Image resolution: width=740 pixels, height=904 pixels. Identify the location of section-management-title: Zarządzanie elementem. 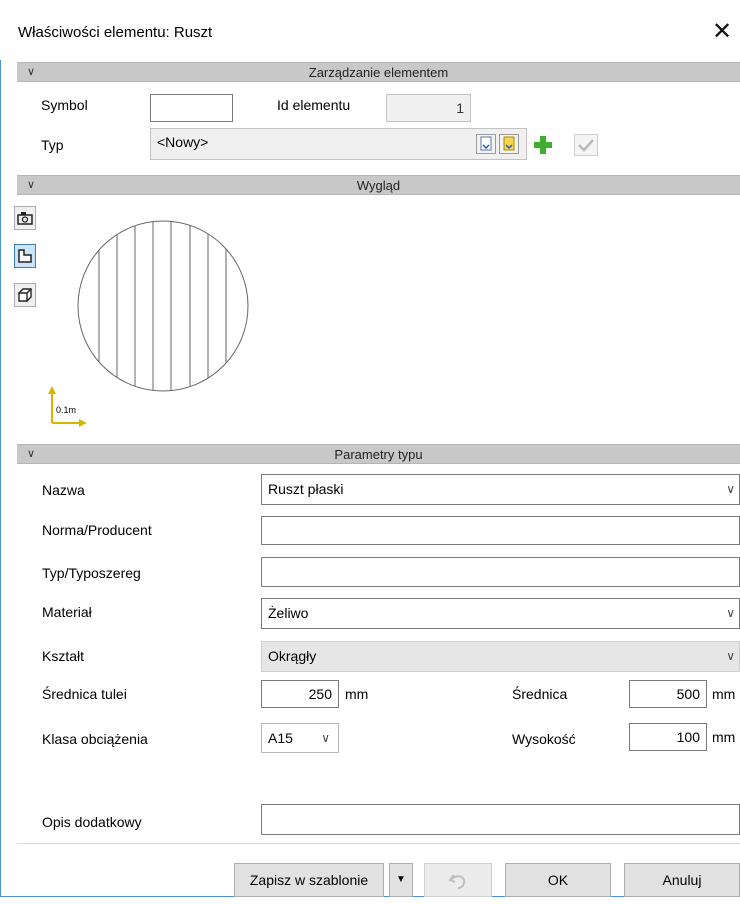
(378, 72).